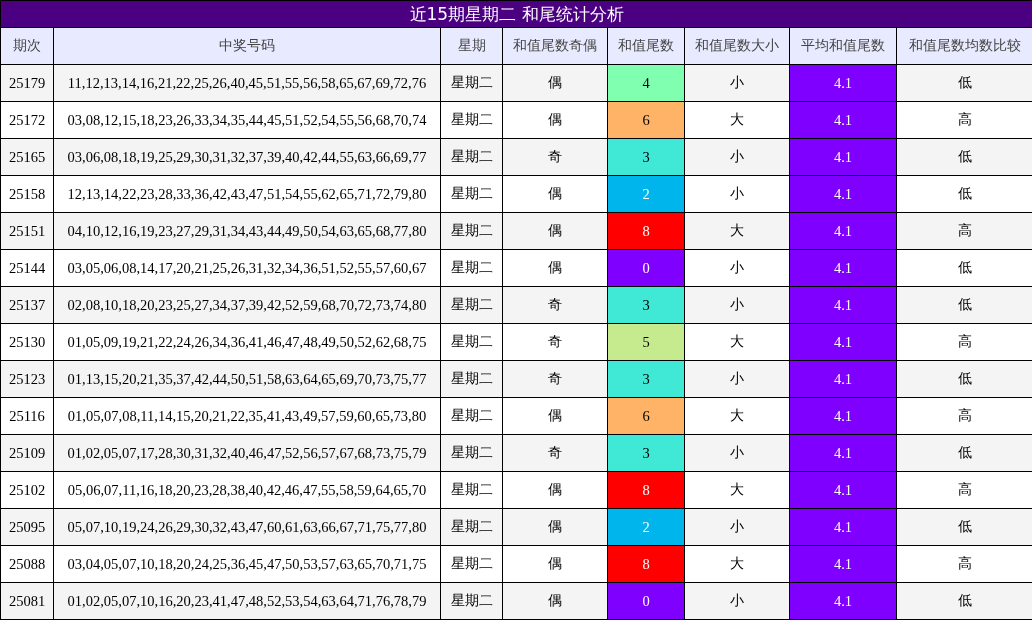 This screenshot has height=621, width=1032. What do you see at coordinates (27, 601) in the screenshot?
I see `period-cell: 25081` at bounding box center [27, 601].